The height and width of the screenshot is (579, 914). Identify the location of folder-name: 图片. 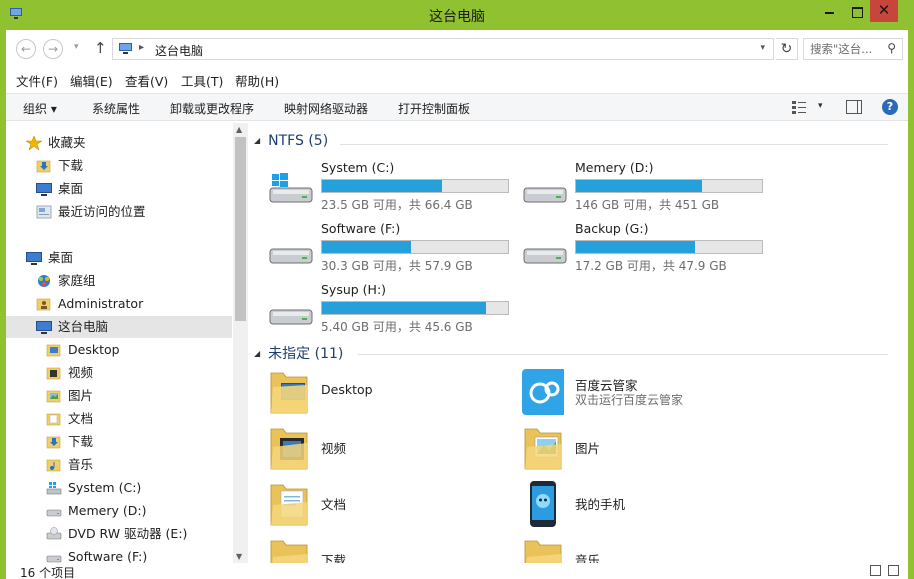
(588, 448).